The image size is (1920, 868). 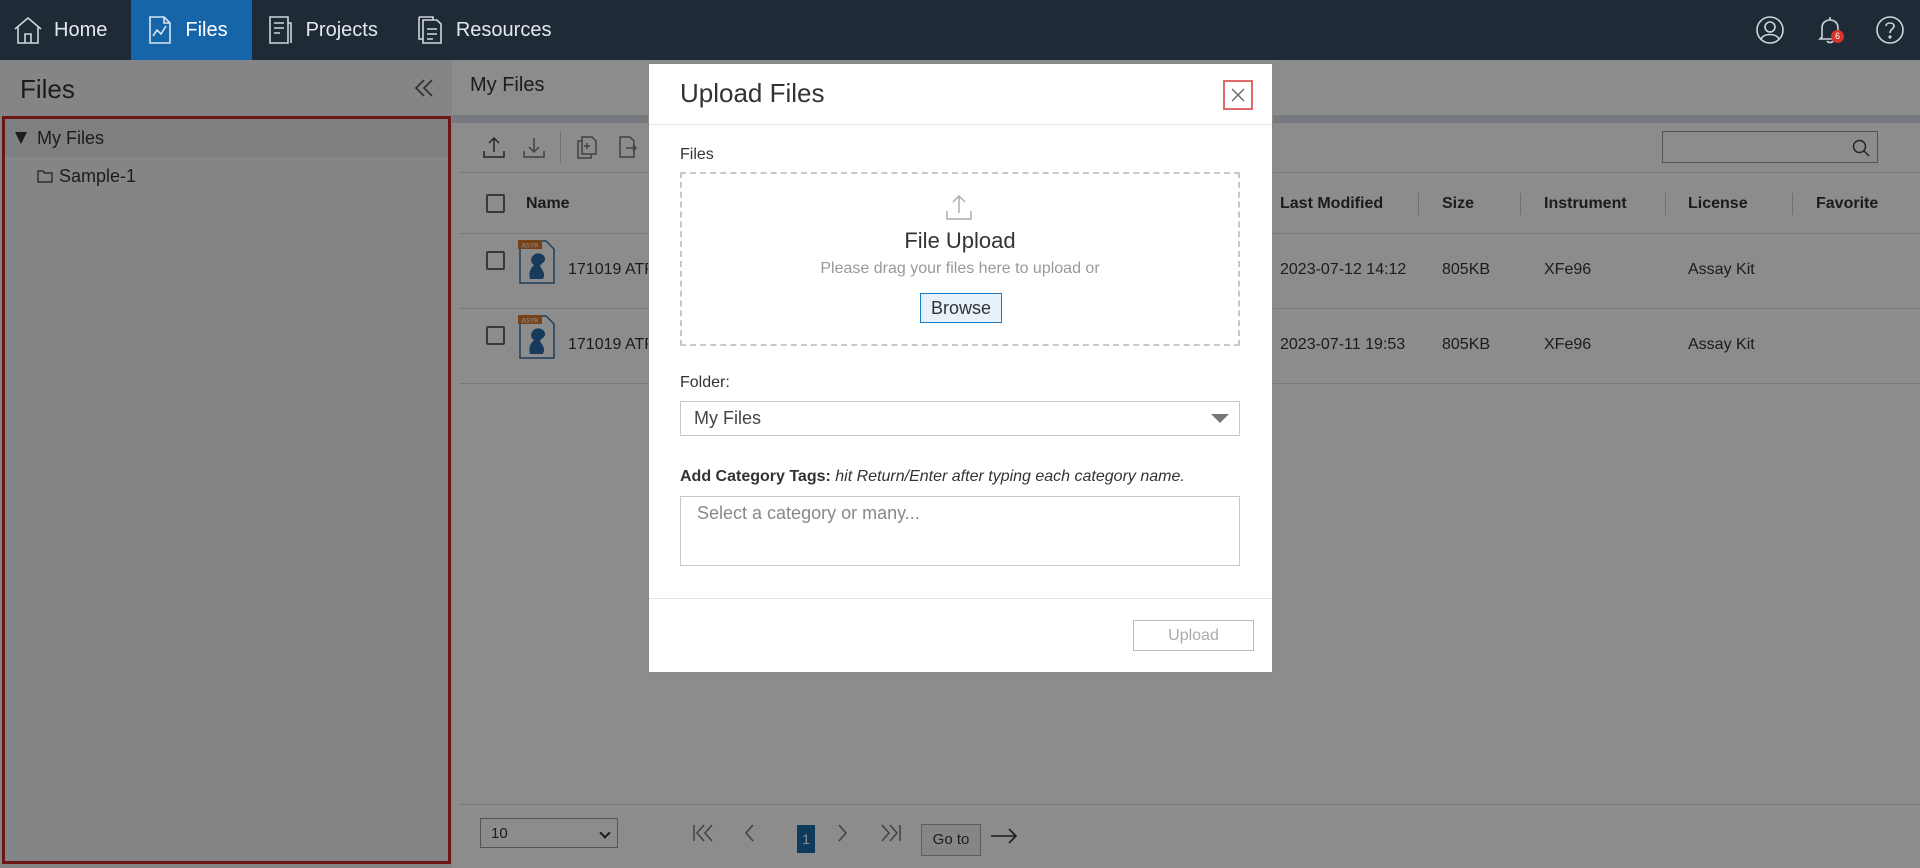 I want to click on nav-projects: Projects, so click(x=327, y=30).